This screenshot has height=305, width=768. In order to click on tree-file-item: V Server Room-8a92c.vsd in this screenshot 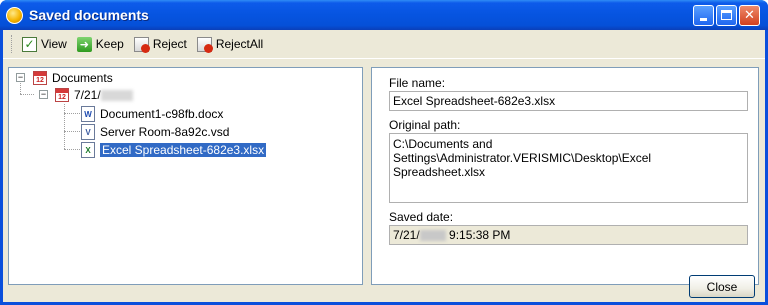, I will do `click(155, 132)`.